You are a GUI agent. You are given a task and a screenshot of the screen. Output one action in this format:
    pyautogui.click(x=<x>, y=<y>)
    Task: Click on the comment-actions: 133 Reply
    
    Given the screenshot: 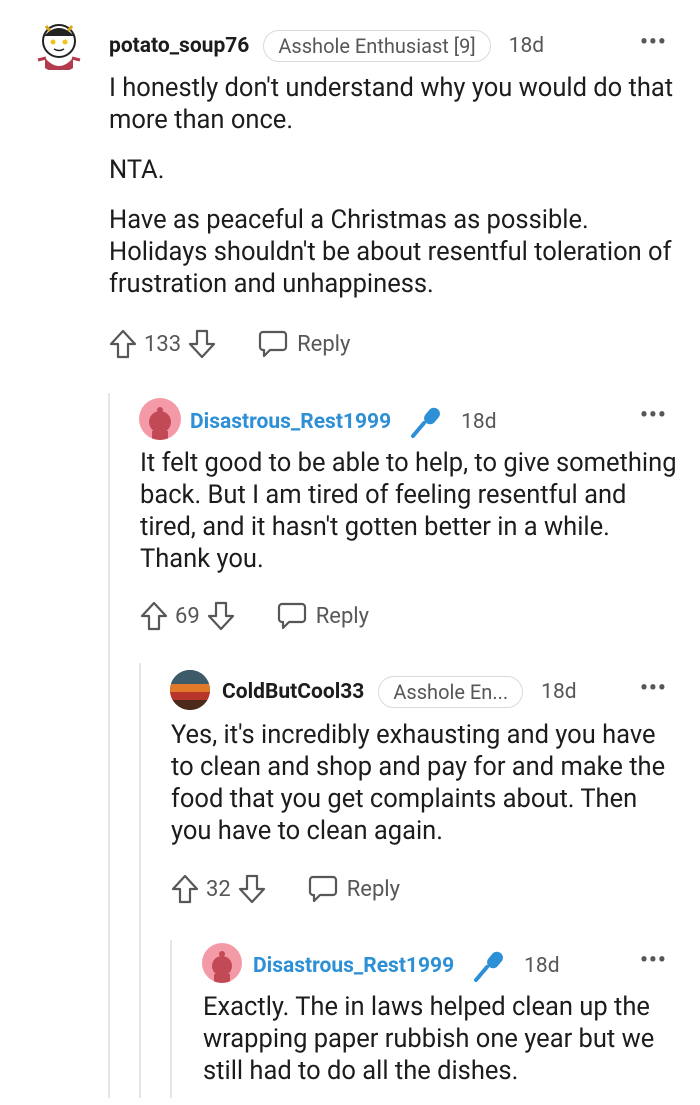 What is the action you would take?
    pyautogui.click(x=229, y=344)
    